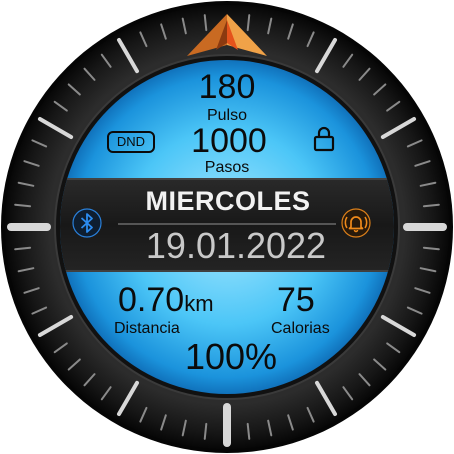 The image size is (454, 454). I want to click on battery-value: 100%, so click(231, 356).